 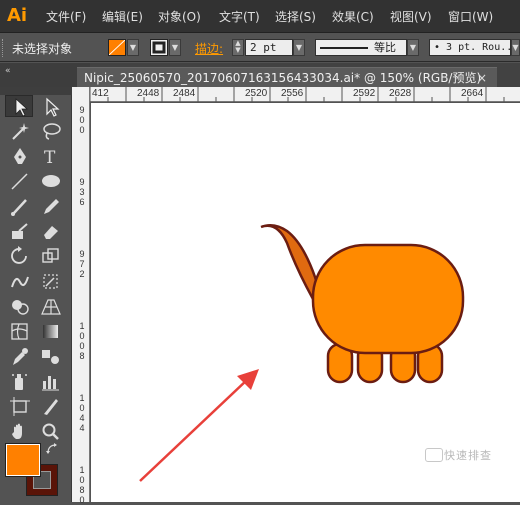 I want to click on direct-selection-tool-icon, so click(x=51, y=107).